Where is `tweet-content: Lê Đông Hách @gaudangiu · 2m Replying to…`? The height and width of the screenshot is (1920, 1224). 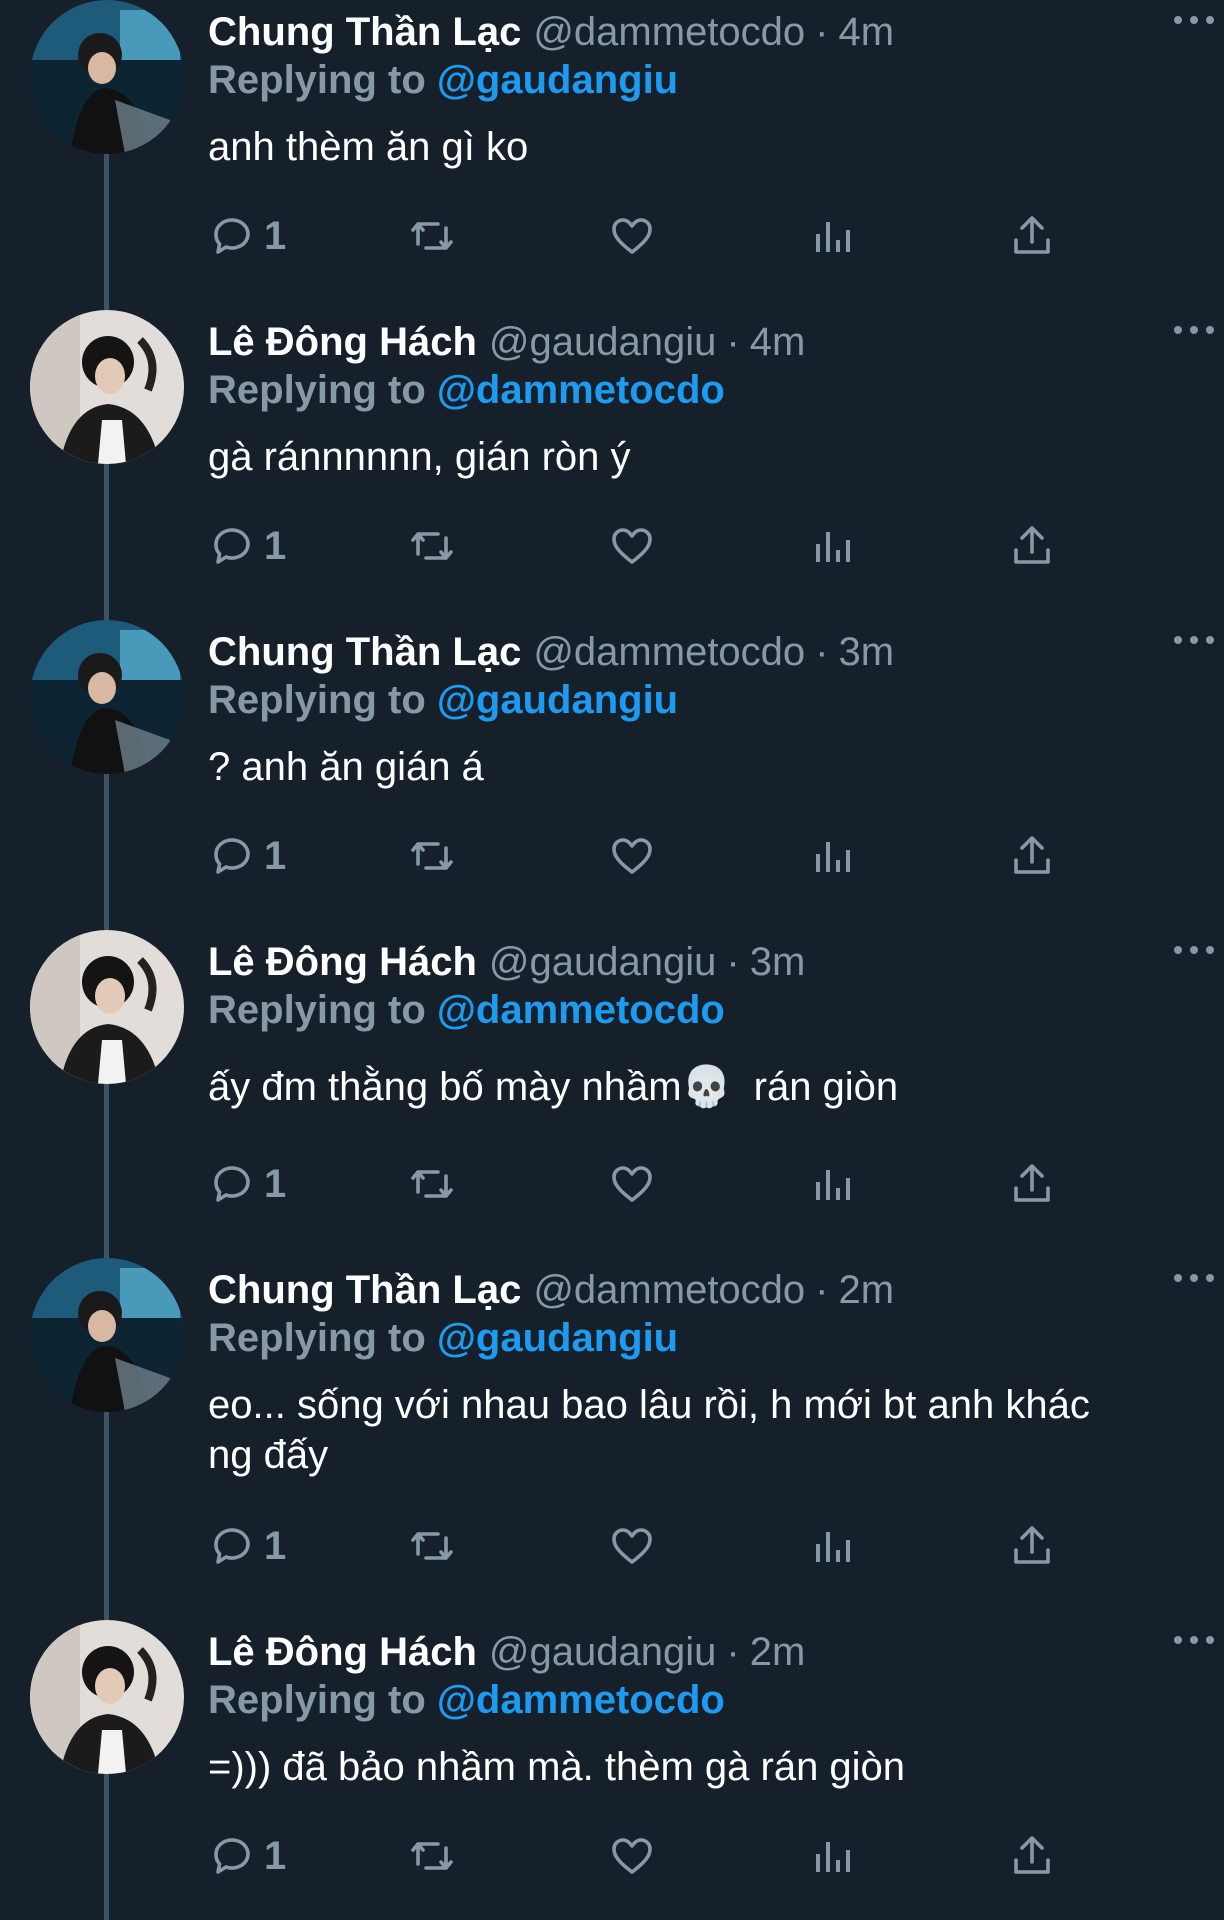 tweet-content: Lê Đông Hách @gaudangiu · 2m Replying to… is located at coordinates (696, 1710).